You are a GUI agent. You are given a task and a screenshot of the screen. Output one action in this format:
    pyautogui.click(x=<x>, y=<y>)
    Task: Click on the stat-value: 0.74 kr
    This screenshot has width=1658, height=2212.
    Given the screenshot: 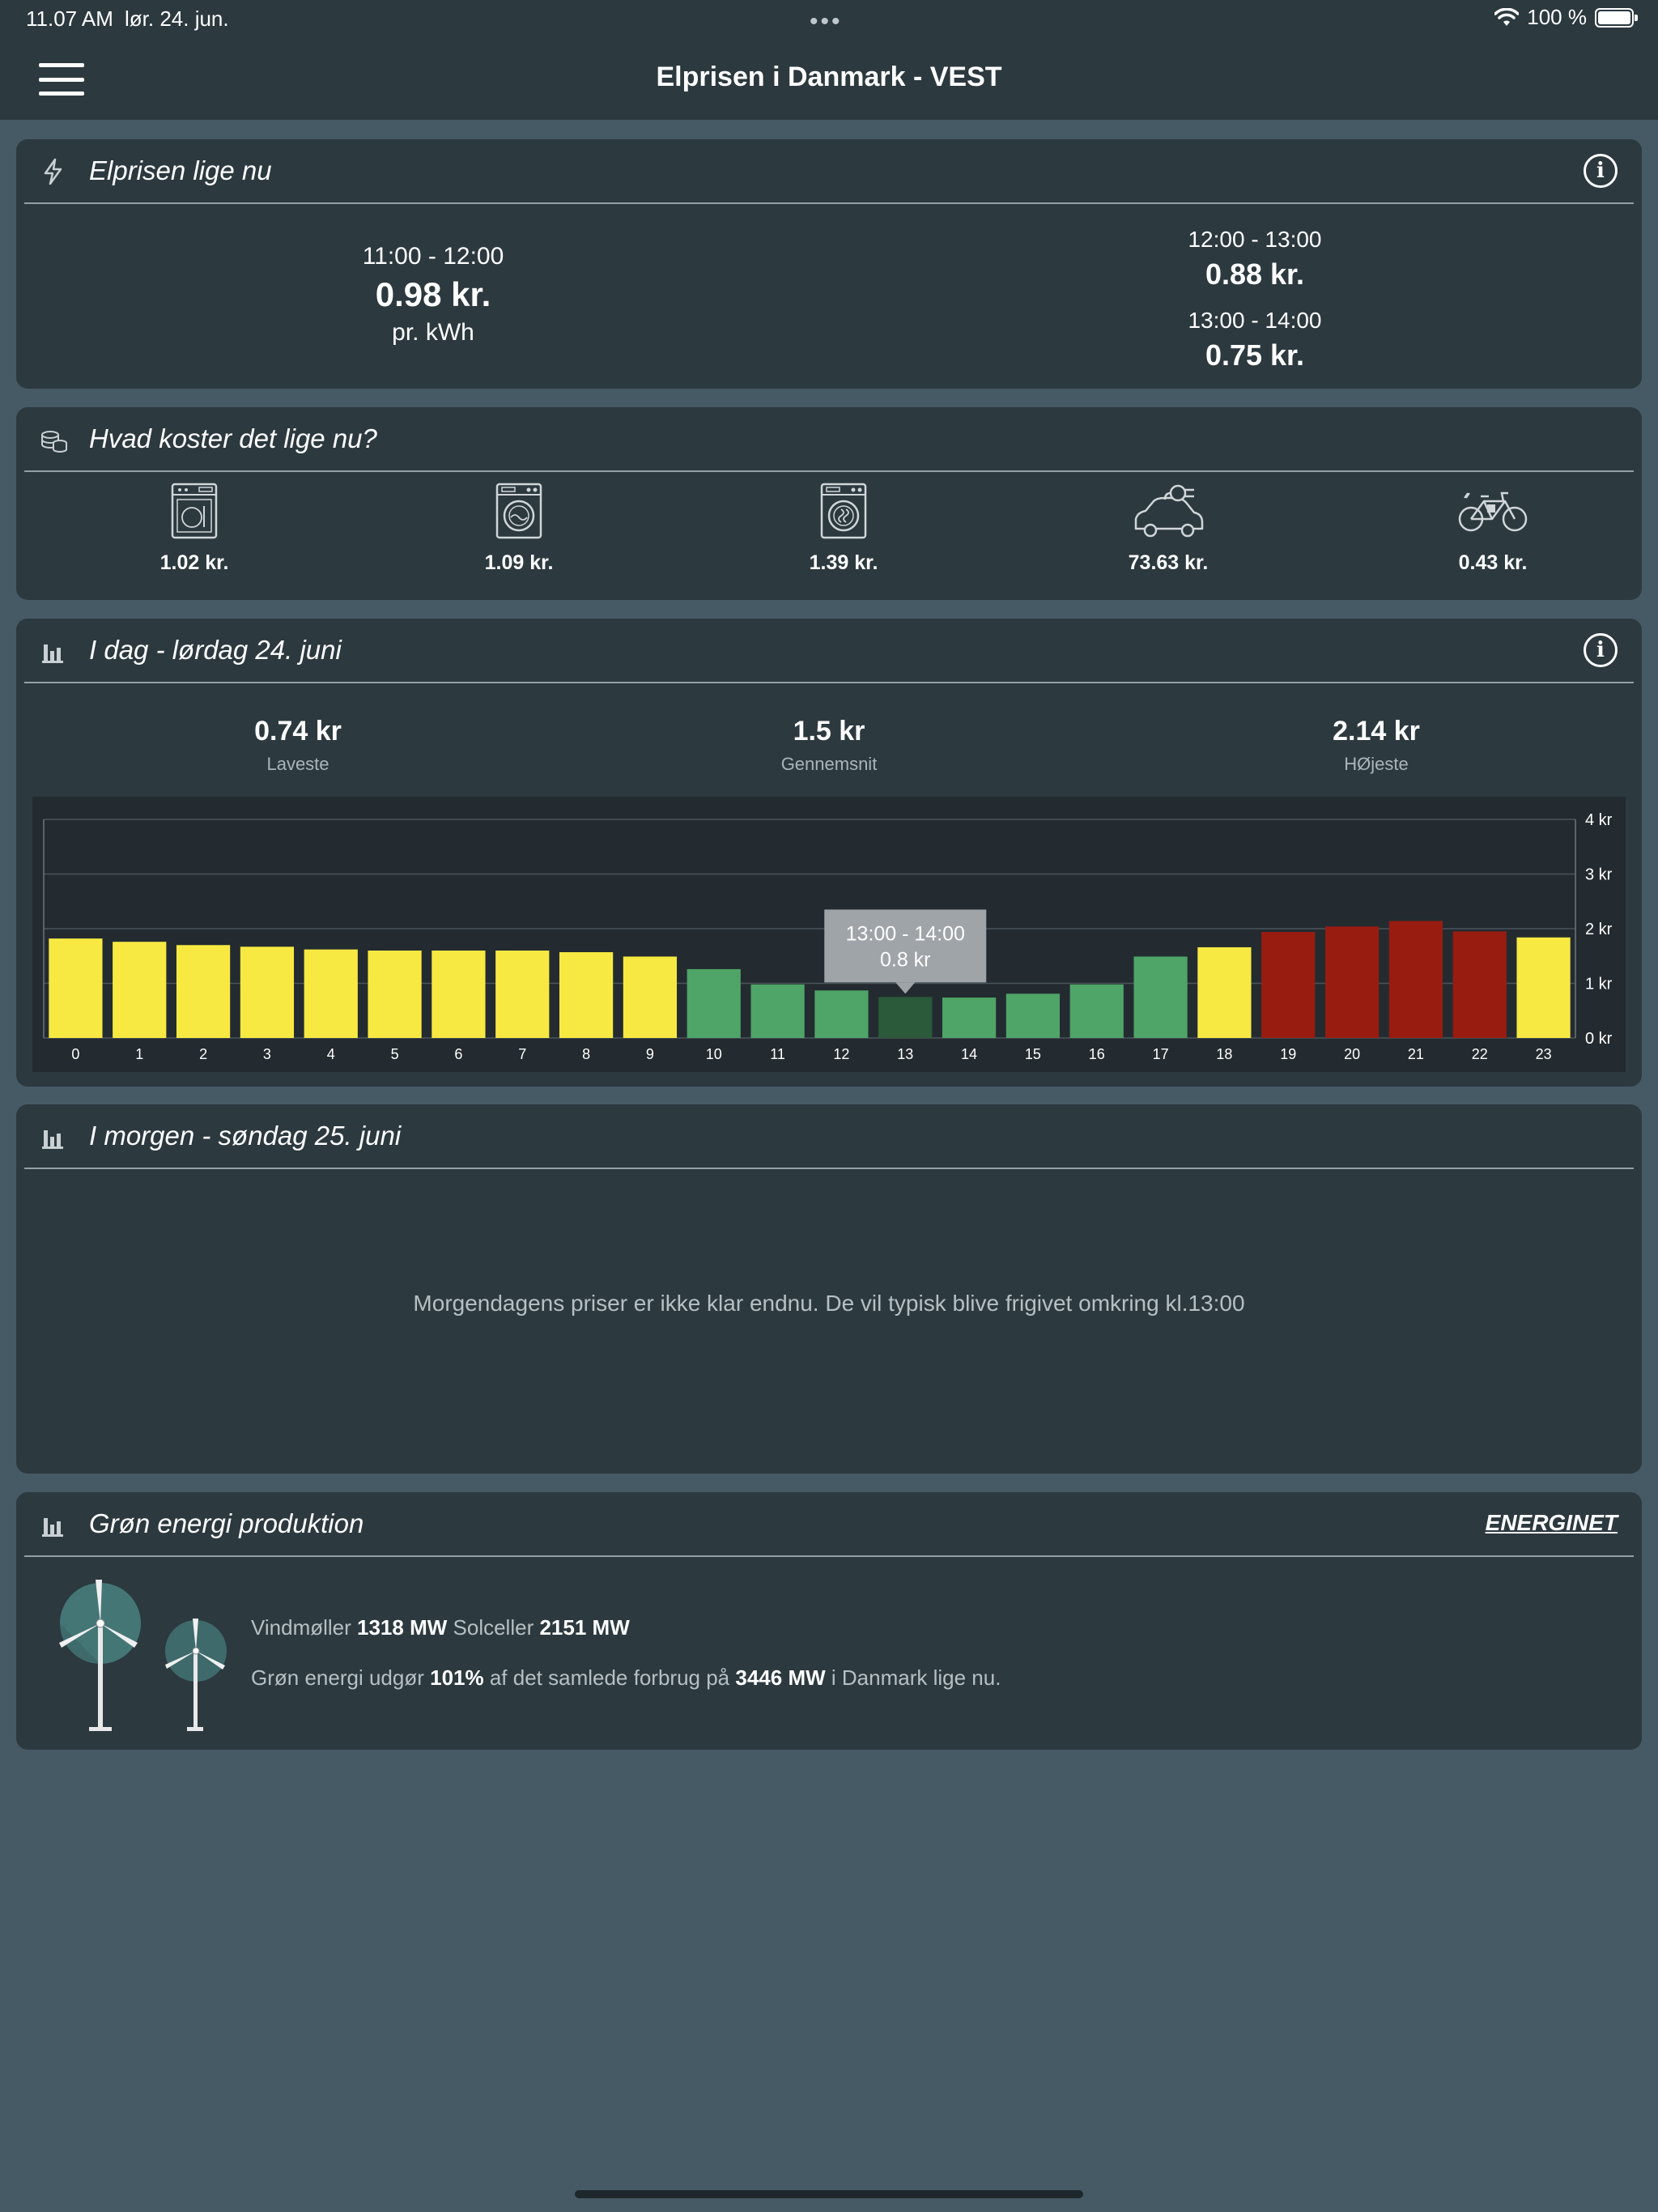 What is the action you would take?
    pyautogui.click(x=298, y=732)
    